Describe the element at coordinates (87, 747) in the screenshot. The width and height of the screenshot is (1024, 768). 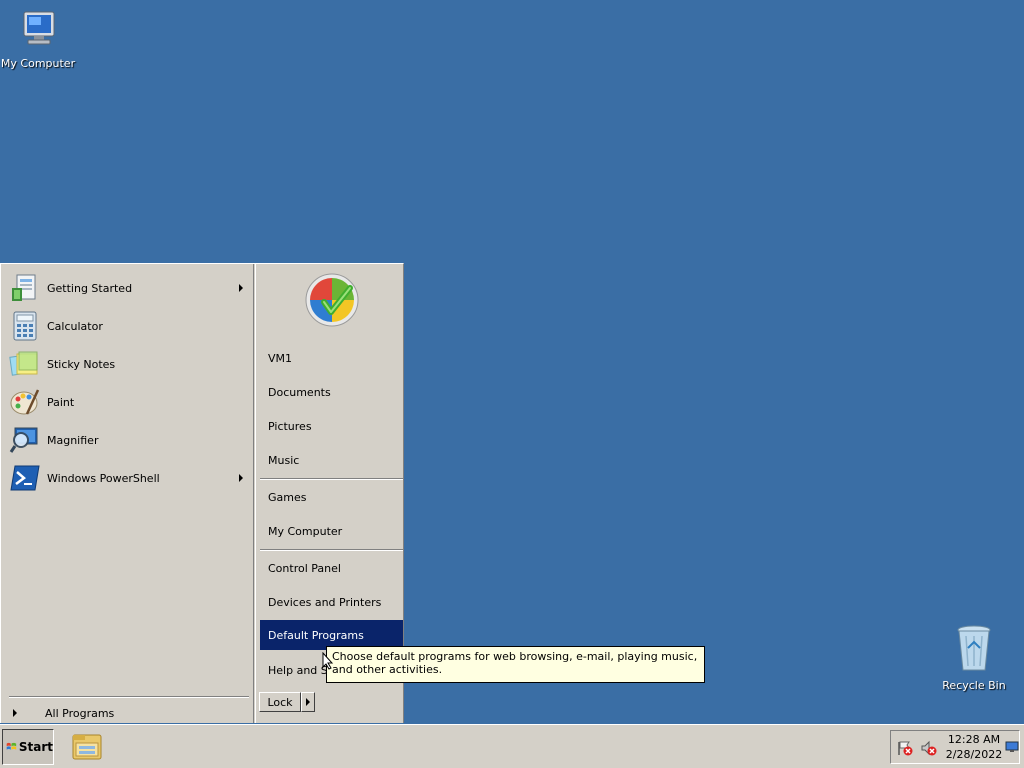
I see `windows-explorer-icon` at that location.